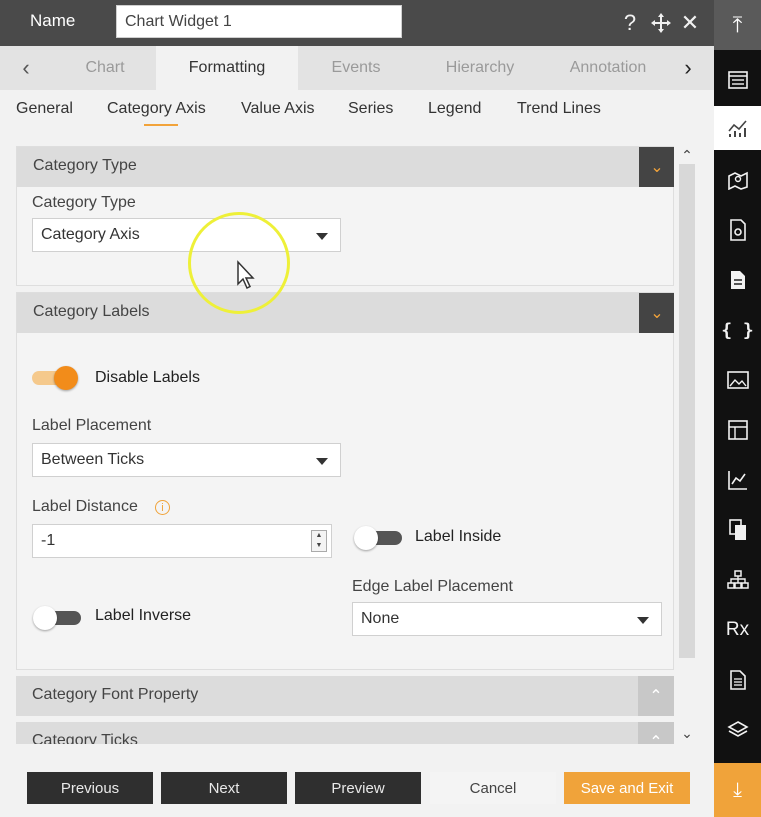 The image size is (761, 817). What do you see at coordinates (345, 167) in the screenshot?
I see `section-header-category-type: Category Type ⌄` at bounding box center [345, 167].